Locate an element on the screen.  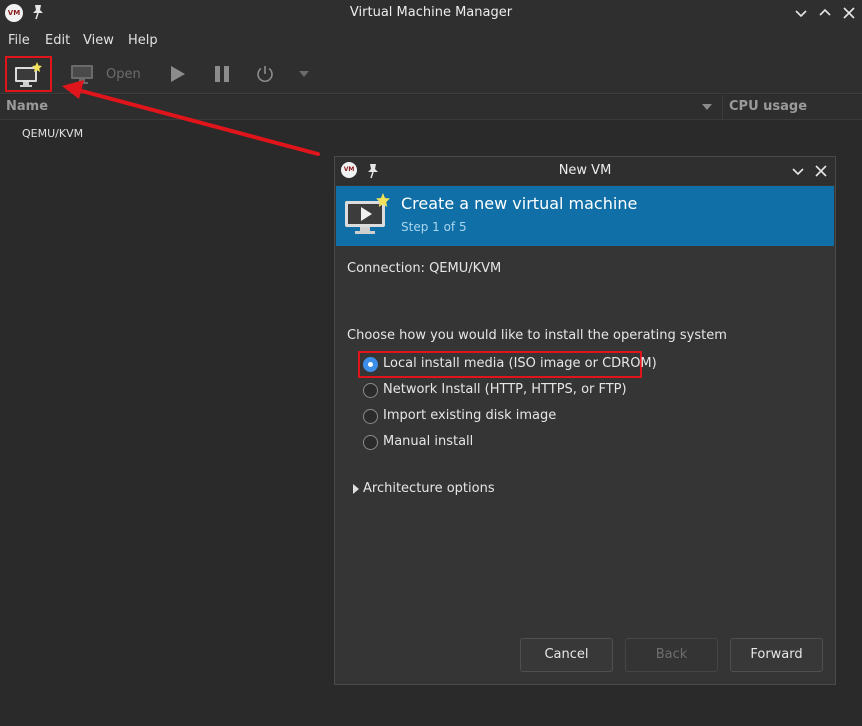
menu-file: File is located at coordinates (19, 40).